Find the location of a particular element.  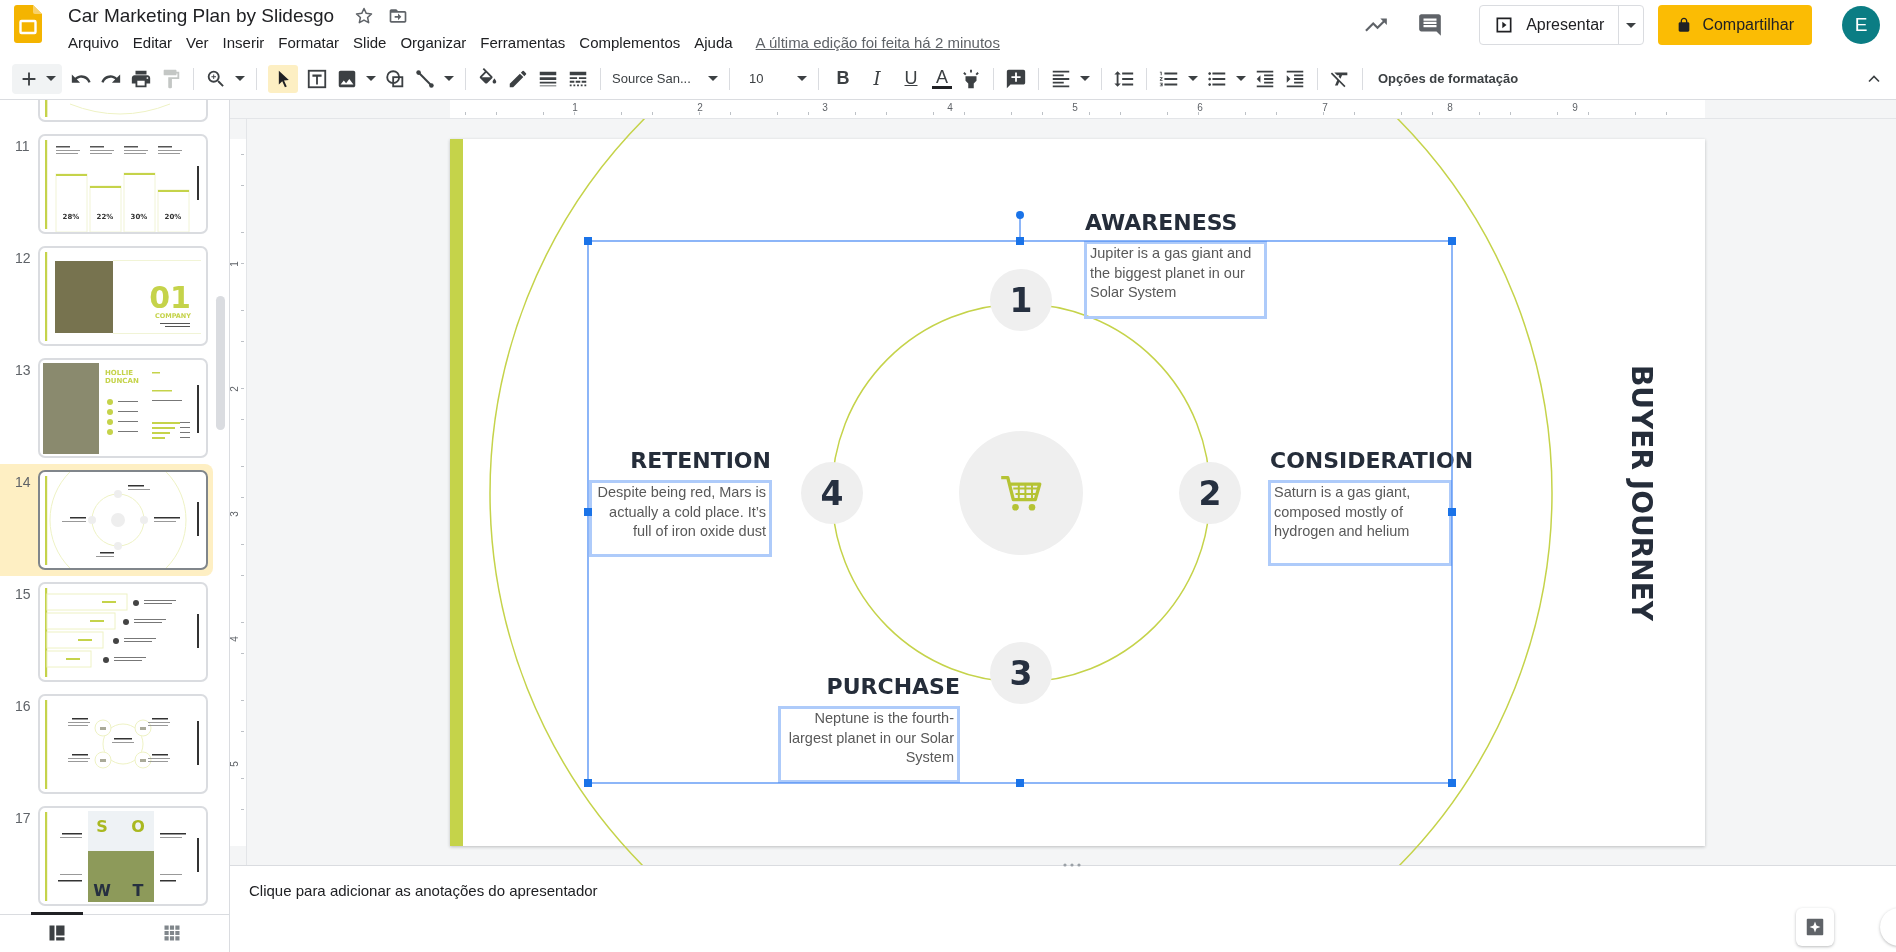

text-box-icon is located at coordinates (317, 78).